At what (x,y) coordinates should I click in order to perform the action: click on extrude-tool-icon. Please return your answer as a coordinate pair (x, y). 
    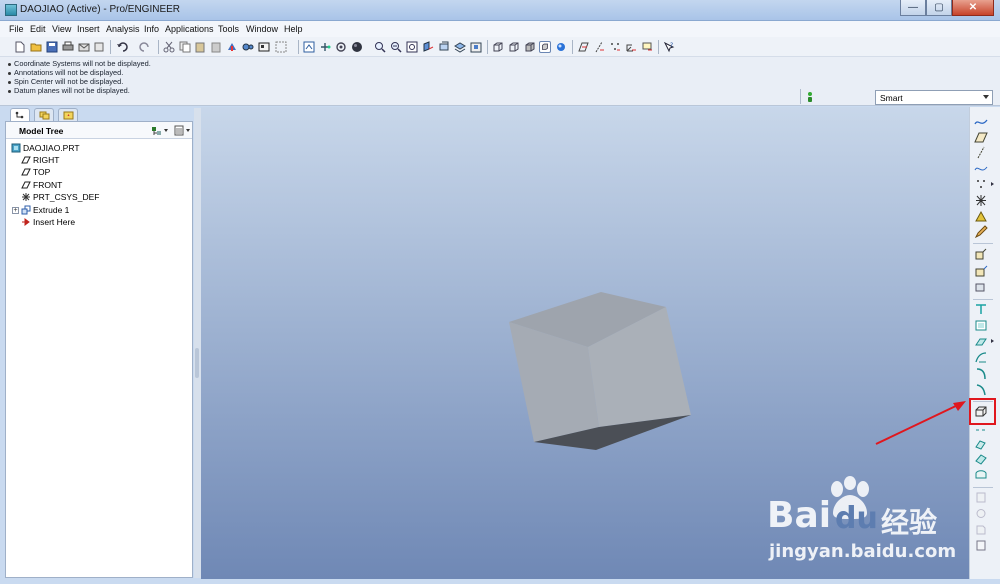
    Looking at the image, I should click on (981, 254).